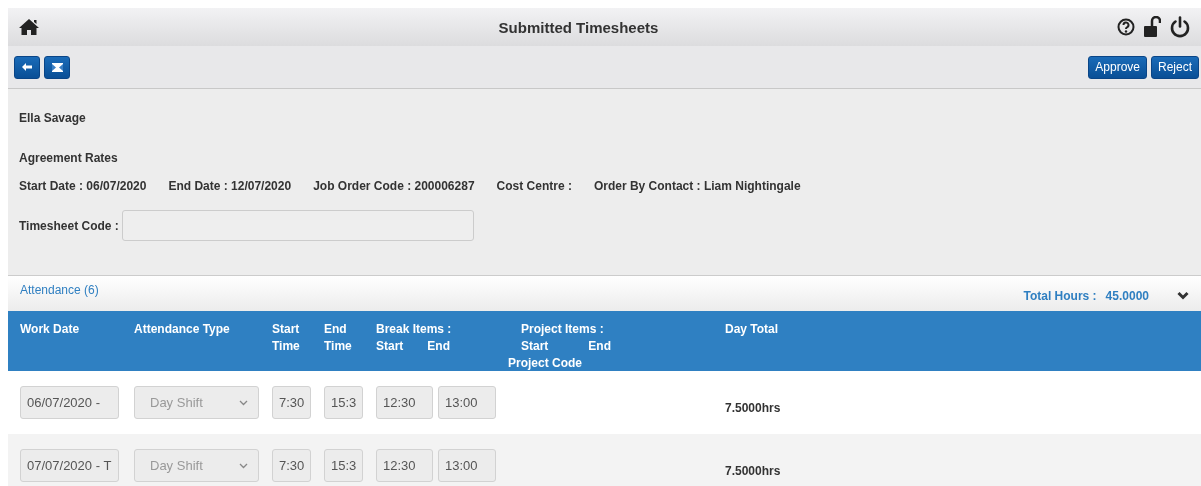 The height and width of the screenshot is (486, 1201). I want to click on column-header: Break Items :, so click(414, 329).